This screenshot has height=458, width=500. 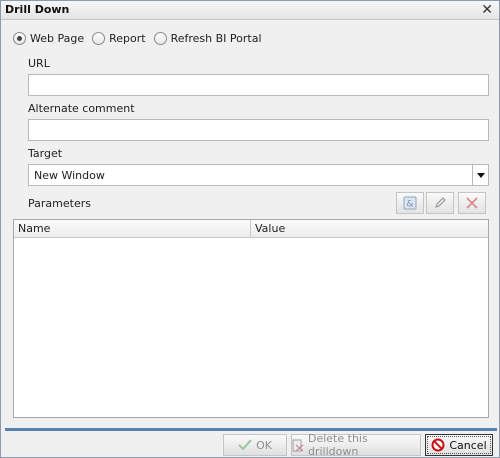 I want to click on radio-refresh-bi-portal: Refresh BI Portal, so click(x=207, y=38).